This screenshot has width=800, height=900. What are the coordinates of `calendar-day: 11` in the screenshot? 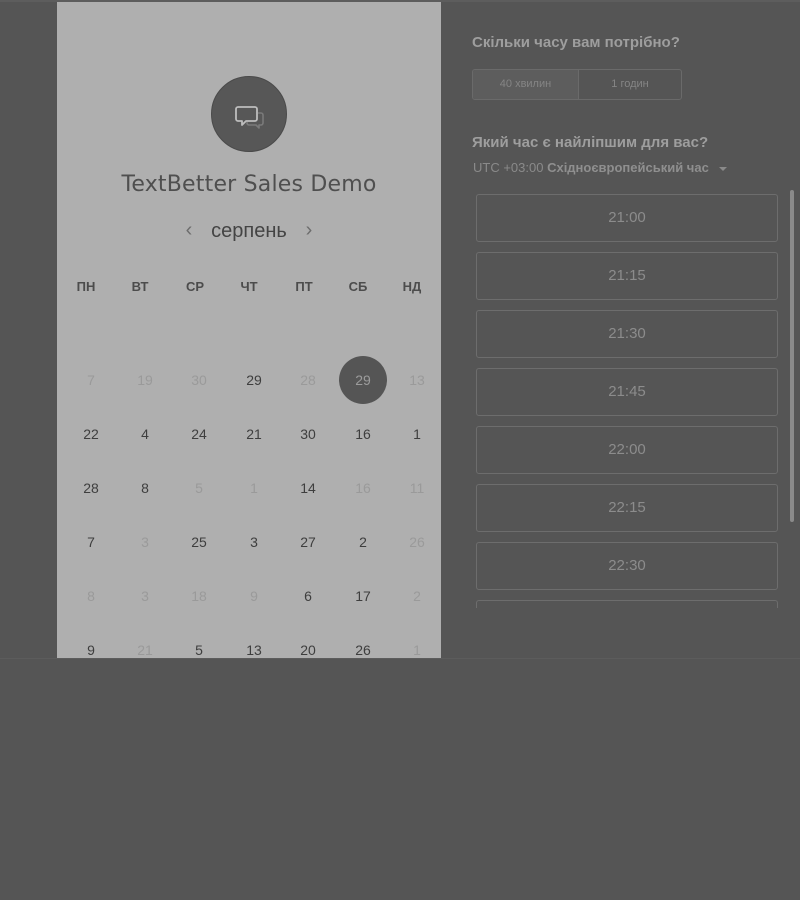 It's located at (417, 488).